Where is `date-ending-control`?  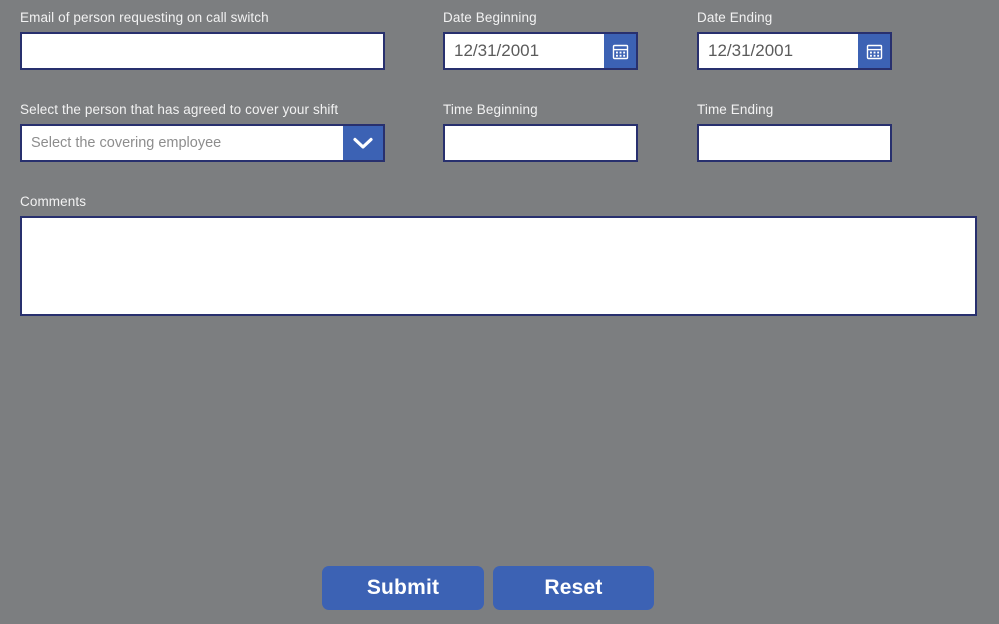 date-ending-control is located at coordinates (794, 51).